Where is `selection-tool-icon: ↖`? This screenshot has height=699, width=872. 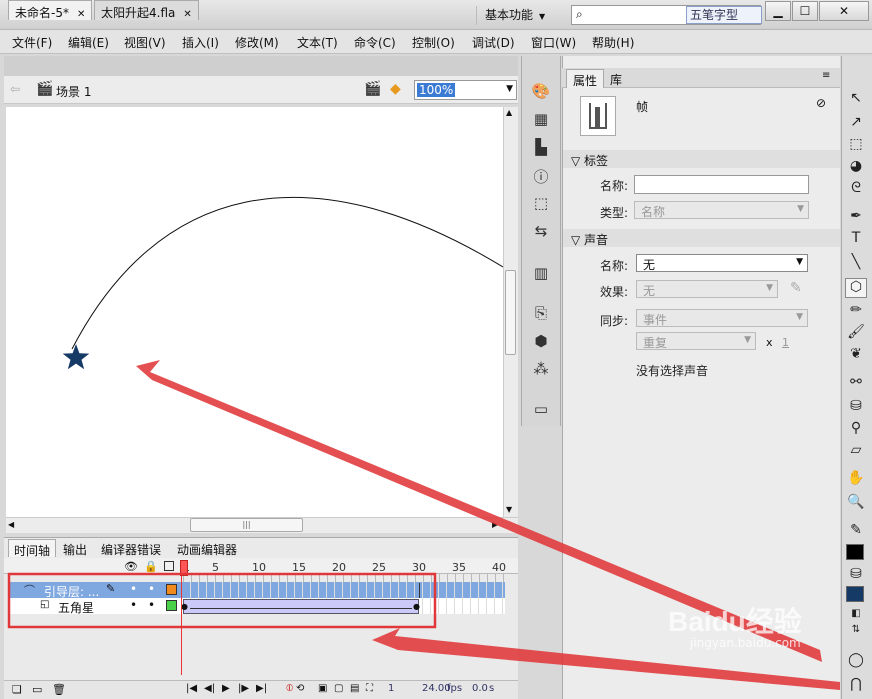 selection-tool-icon: ↖ is located at coordinates (856, 100).